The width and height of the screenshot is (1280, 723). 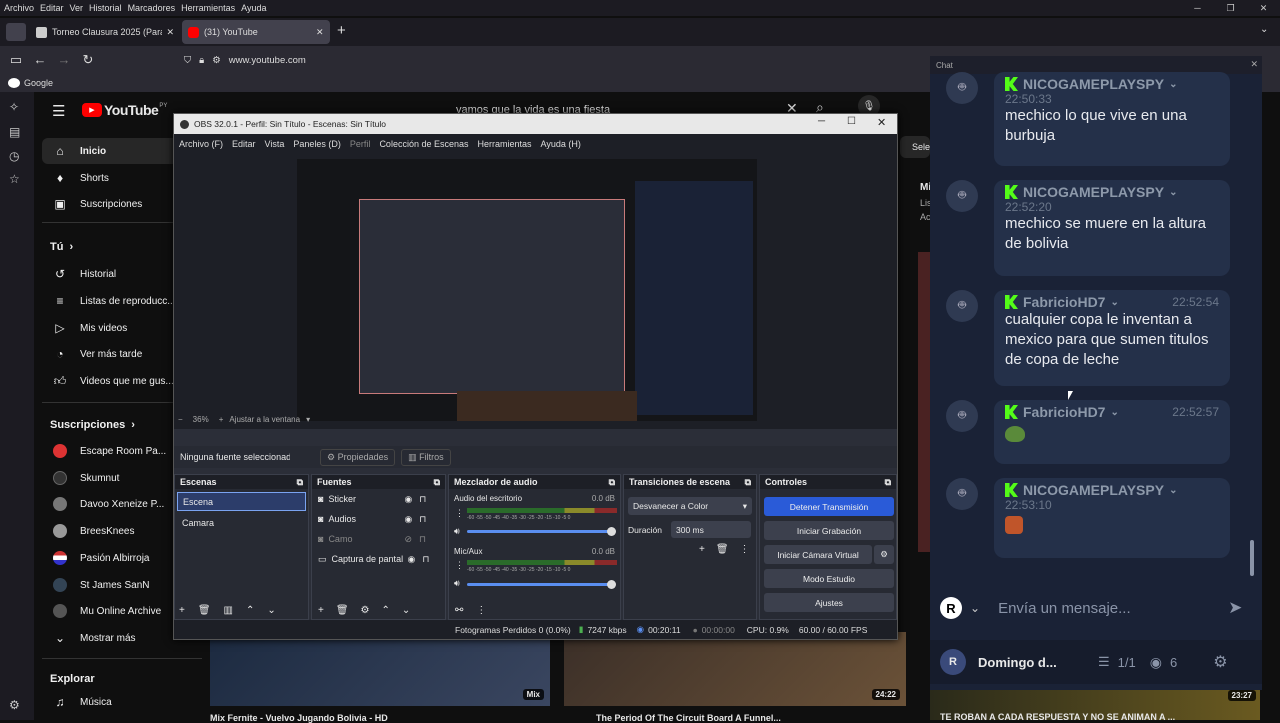 What do you see at coordinates (40, 60) in the screenshot?
I see `back-icon: ←` at bounding box center [40, 60].